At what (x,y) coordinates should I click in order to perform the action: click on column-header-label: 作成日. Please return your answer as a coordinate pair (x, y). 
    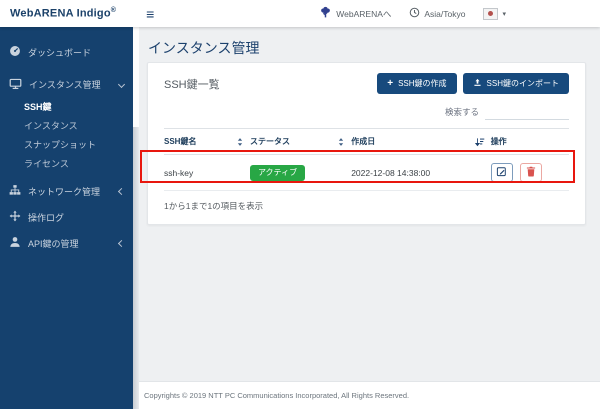
    Looking at the image, I should click on (363, 141).